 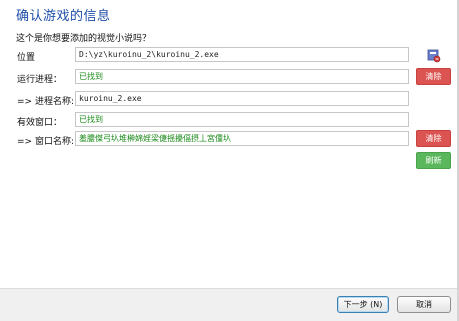 I want to click on clear-window-button: 清除, so click(x=433, y=138).